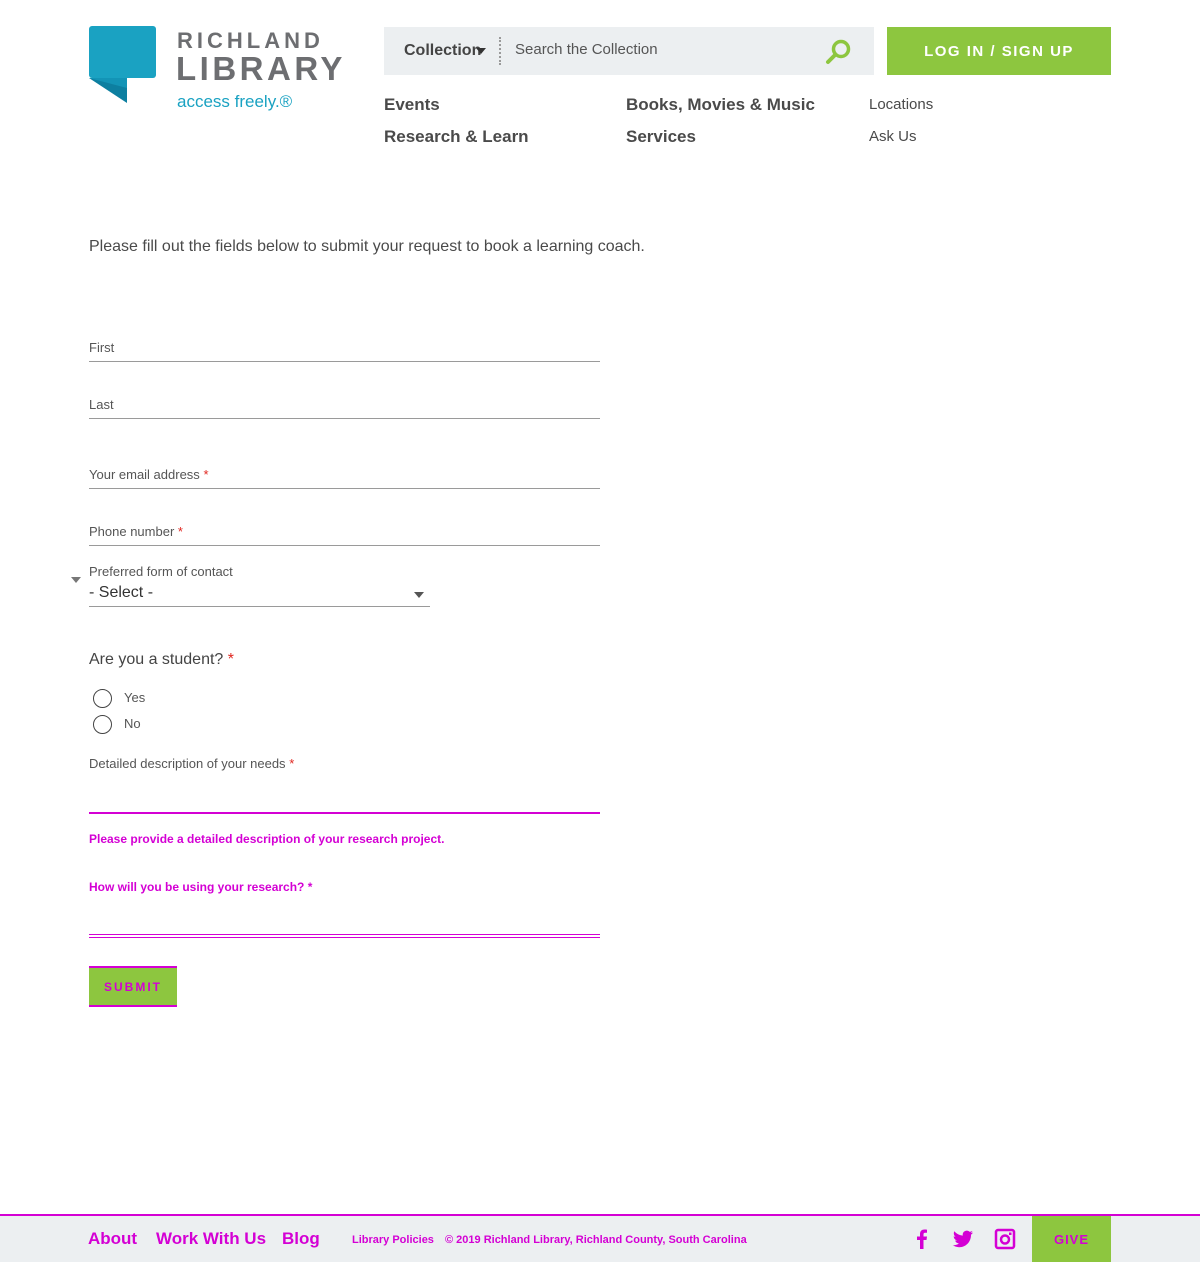 This screenshot has width=1200, height=1262. What do you see at coordinates (839, 52) in the screenshot?
I see `search-icon` at bounding box center [839, 52].